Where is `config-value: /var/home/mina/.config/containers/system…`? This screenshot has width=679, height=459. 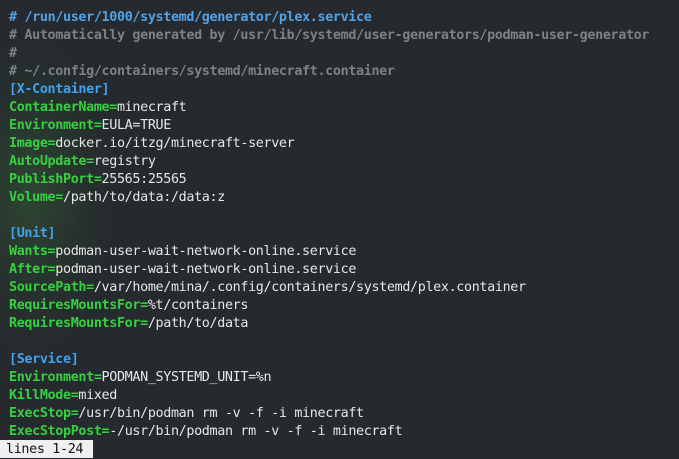
config-value: /var/home/mina/.config/containers/system… is located at coordinates (309, 287).